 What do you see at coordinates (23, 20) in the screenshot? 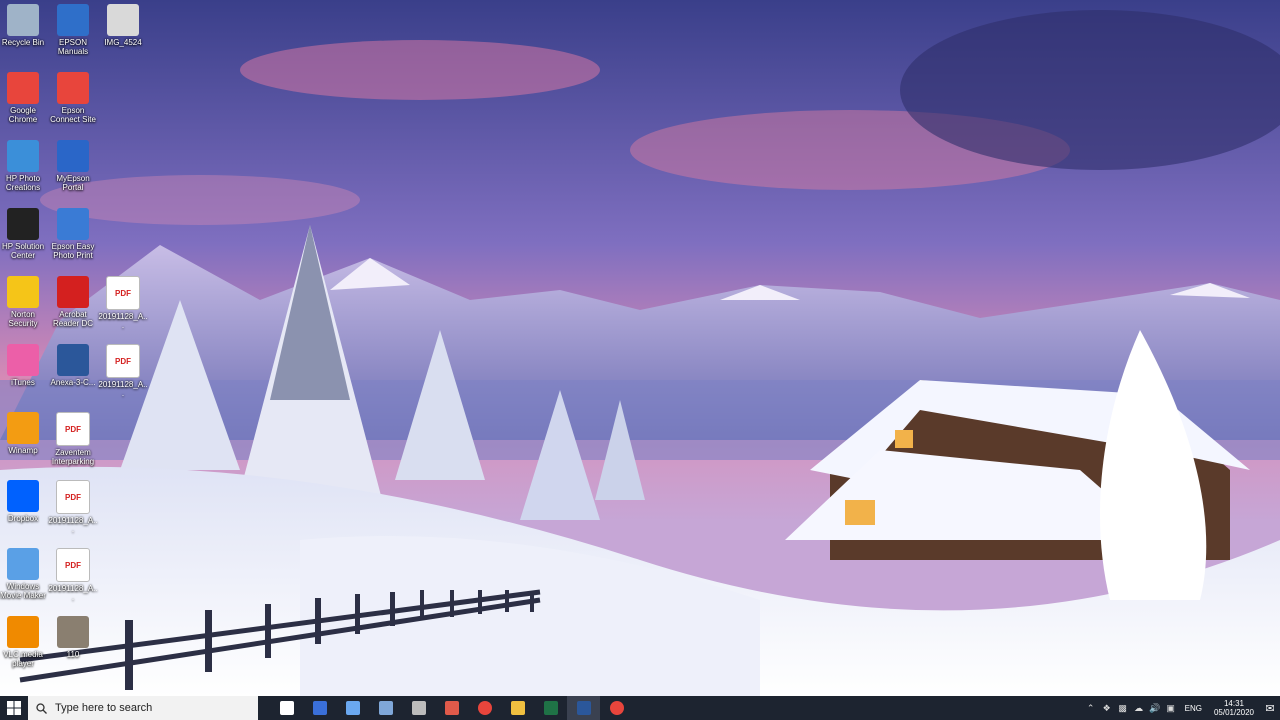
I see `recycle-bin-icon` at bounding box center [23, 20].